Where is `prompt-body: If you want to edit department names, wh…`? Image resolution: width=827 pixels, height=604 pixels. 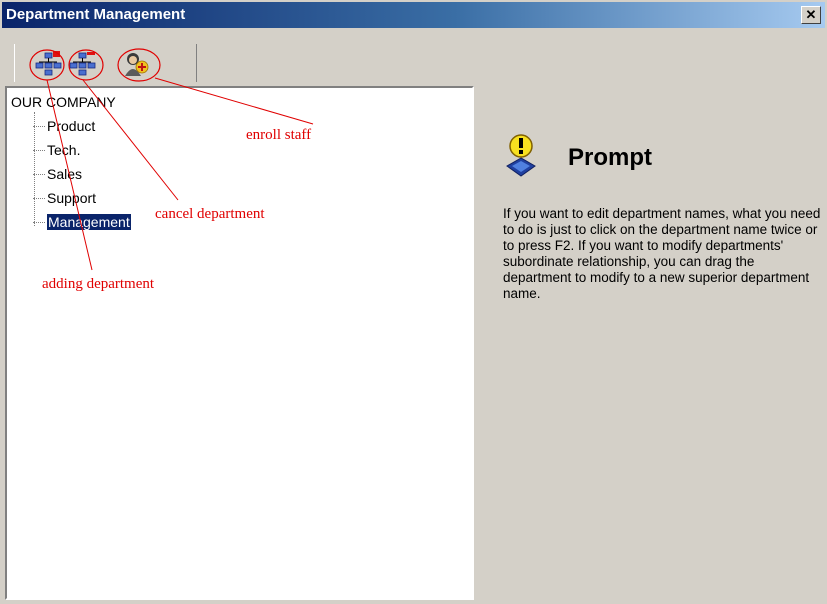 prompt-body: If you want to edit department names, wh… is located at coordinates (662, 253).